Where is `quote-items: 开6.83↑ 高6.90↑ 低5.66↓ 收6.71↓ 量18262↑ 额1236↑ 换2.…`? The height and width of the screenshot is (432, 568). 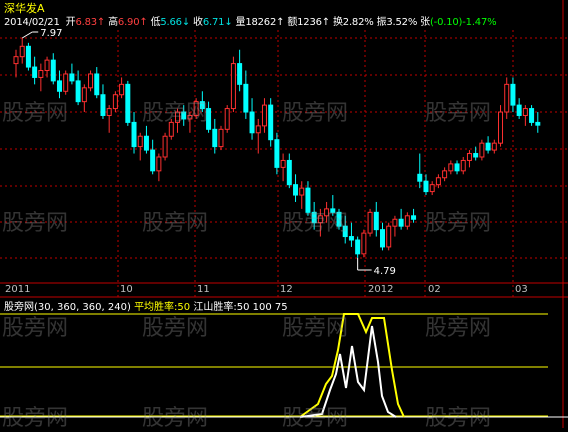 quote-items: 开6.83↑ 高6.90↑ 低5.66↓ 收6.71↓ 量18262↑ 额1236↑ 换2.… is located at coordinates (280, 22).